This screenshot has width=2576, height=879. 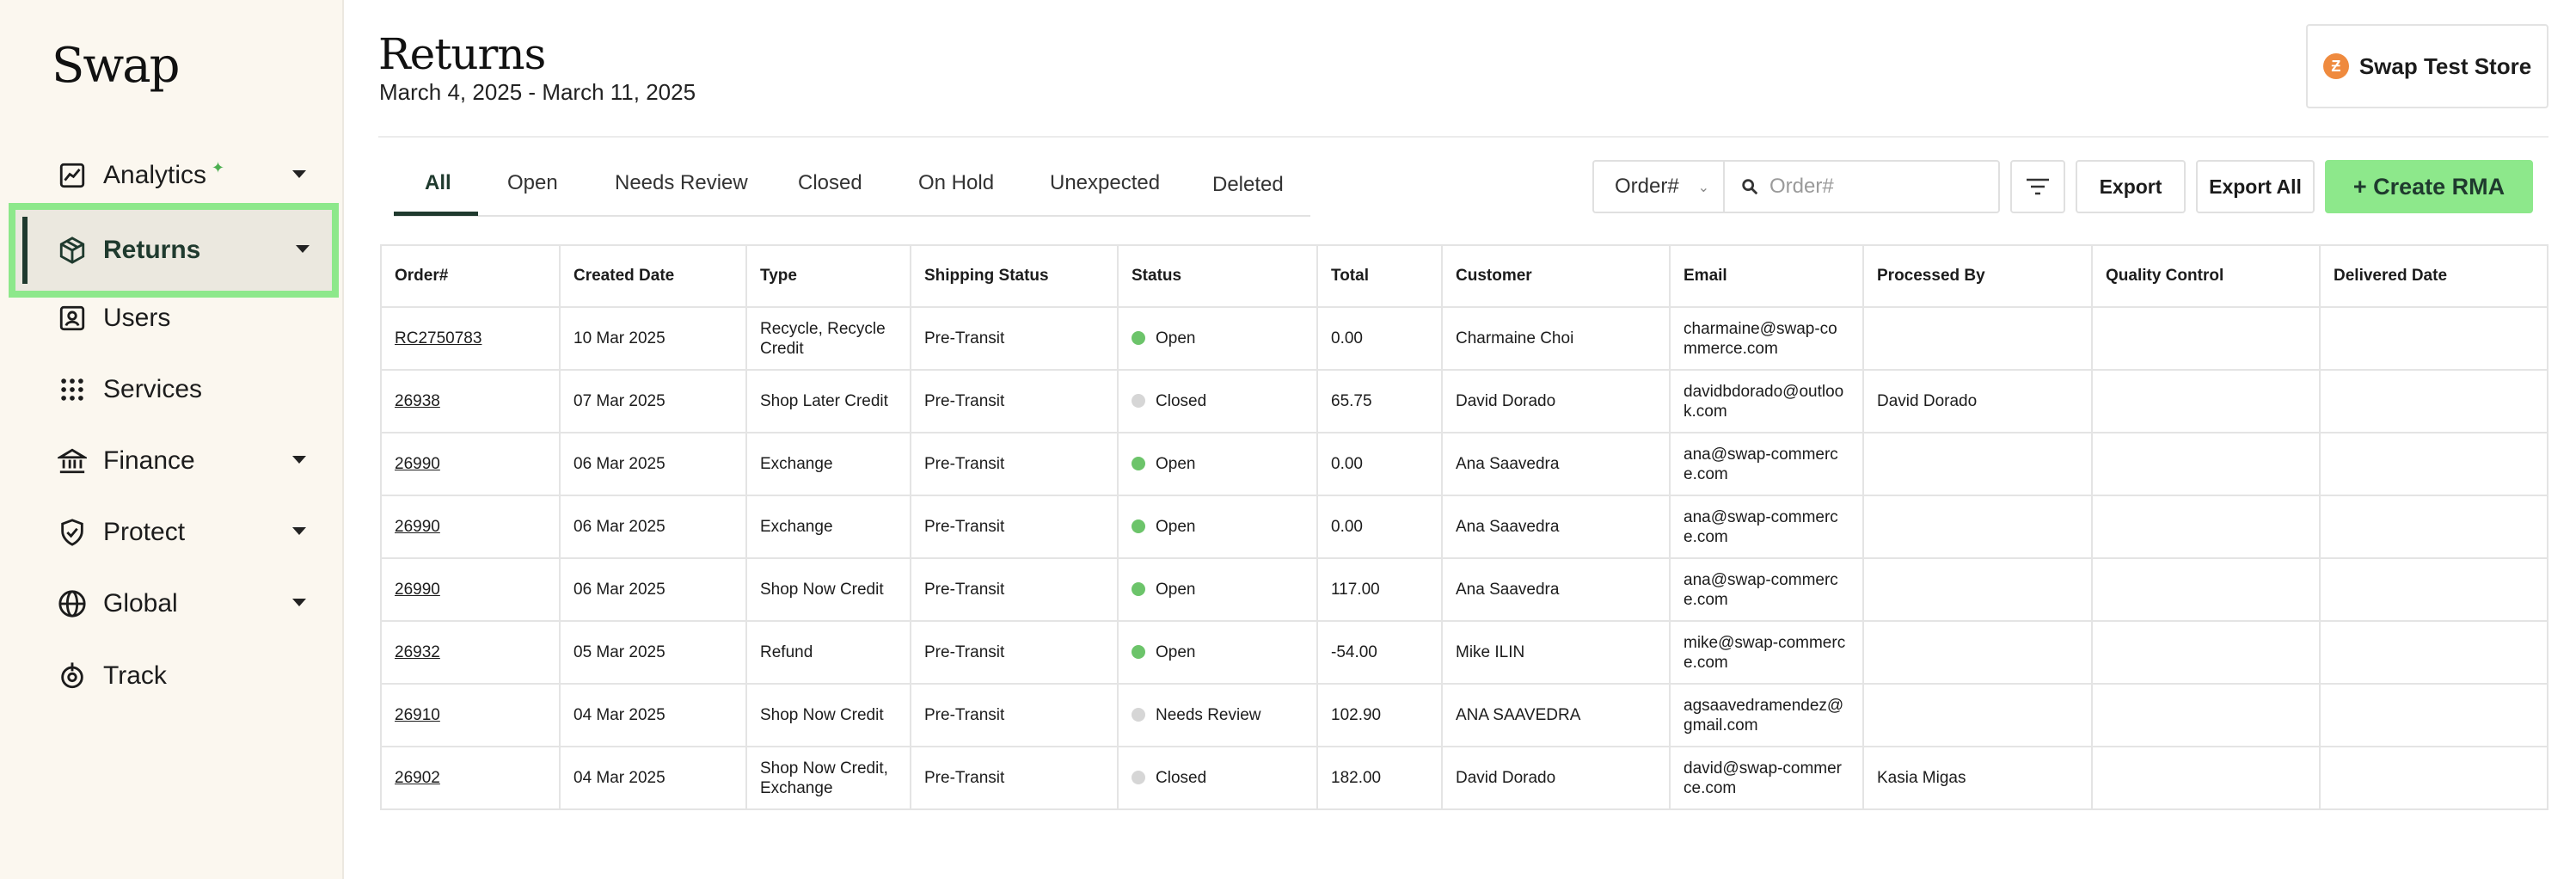 I want to click on sidebar-item-protect: Protect, so click(x=175, y=532).